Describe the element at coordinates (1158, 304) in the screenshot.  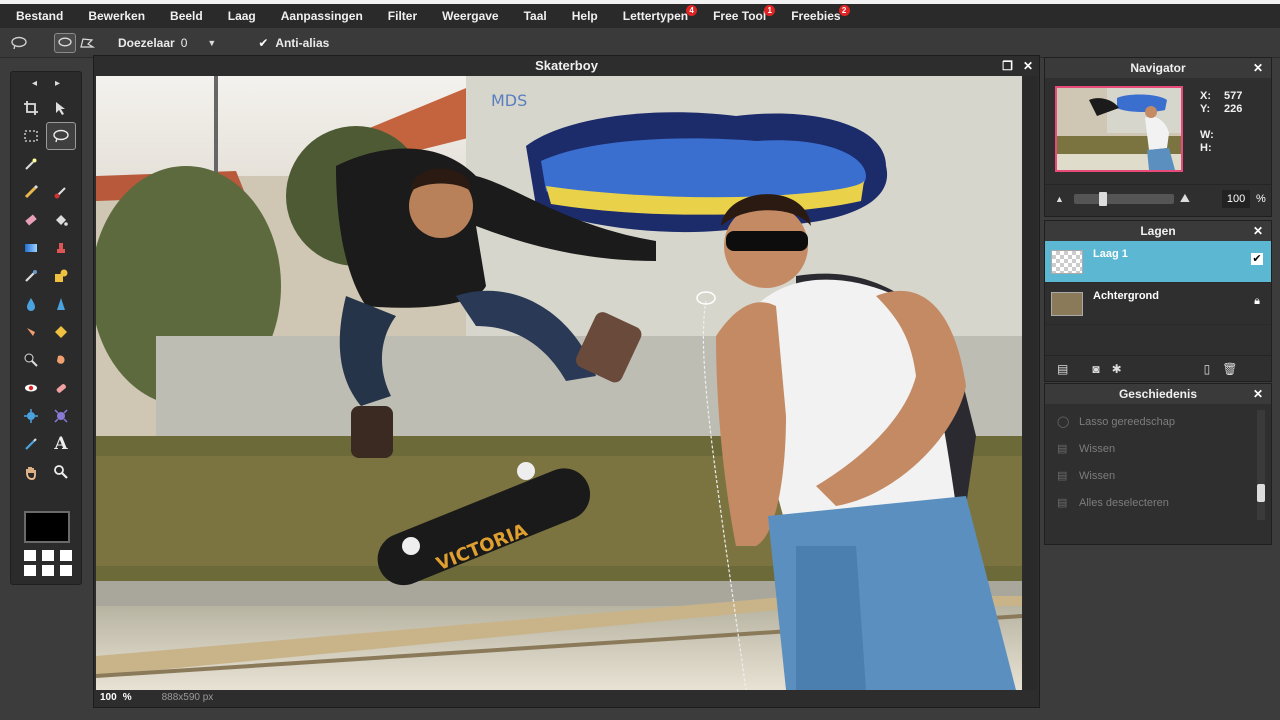
I see `layer-row-achtergrond: Achtergrond 🔒︎` at that location.